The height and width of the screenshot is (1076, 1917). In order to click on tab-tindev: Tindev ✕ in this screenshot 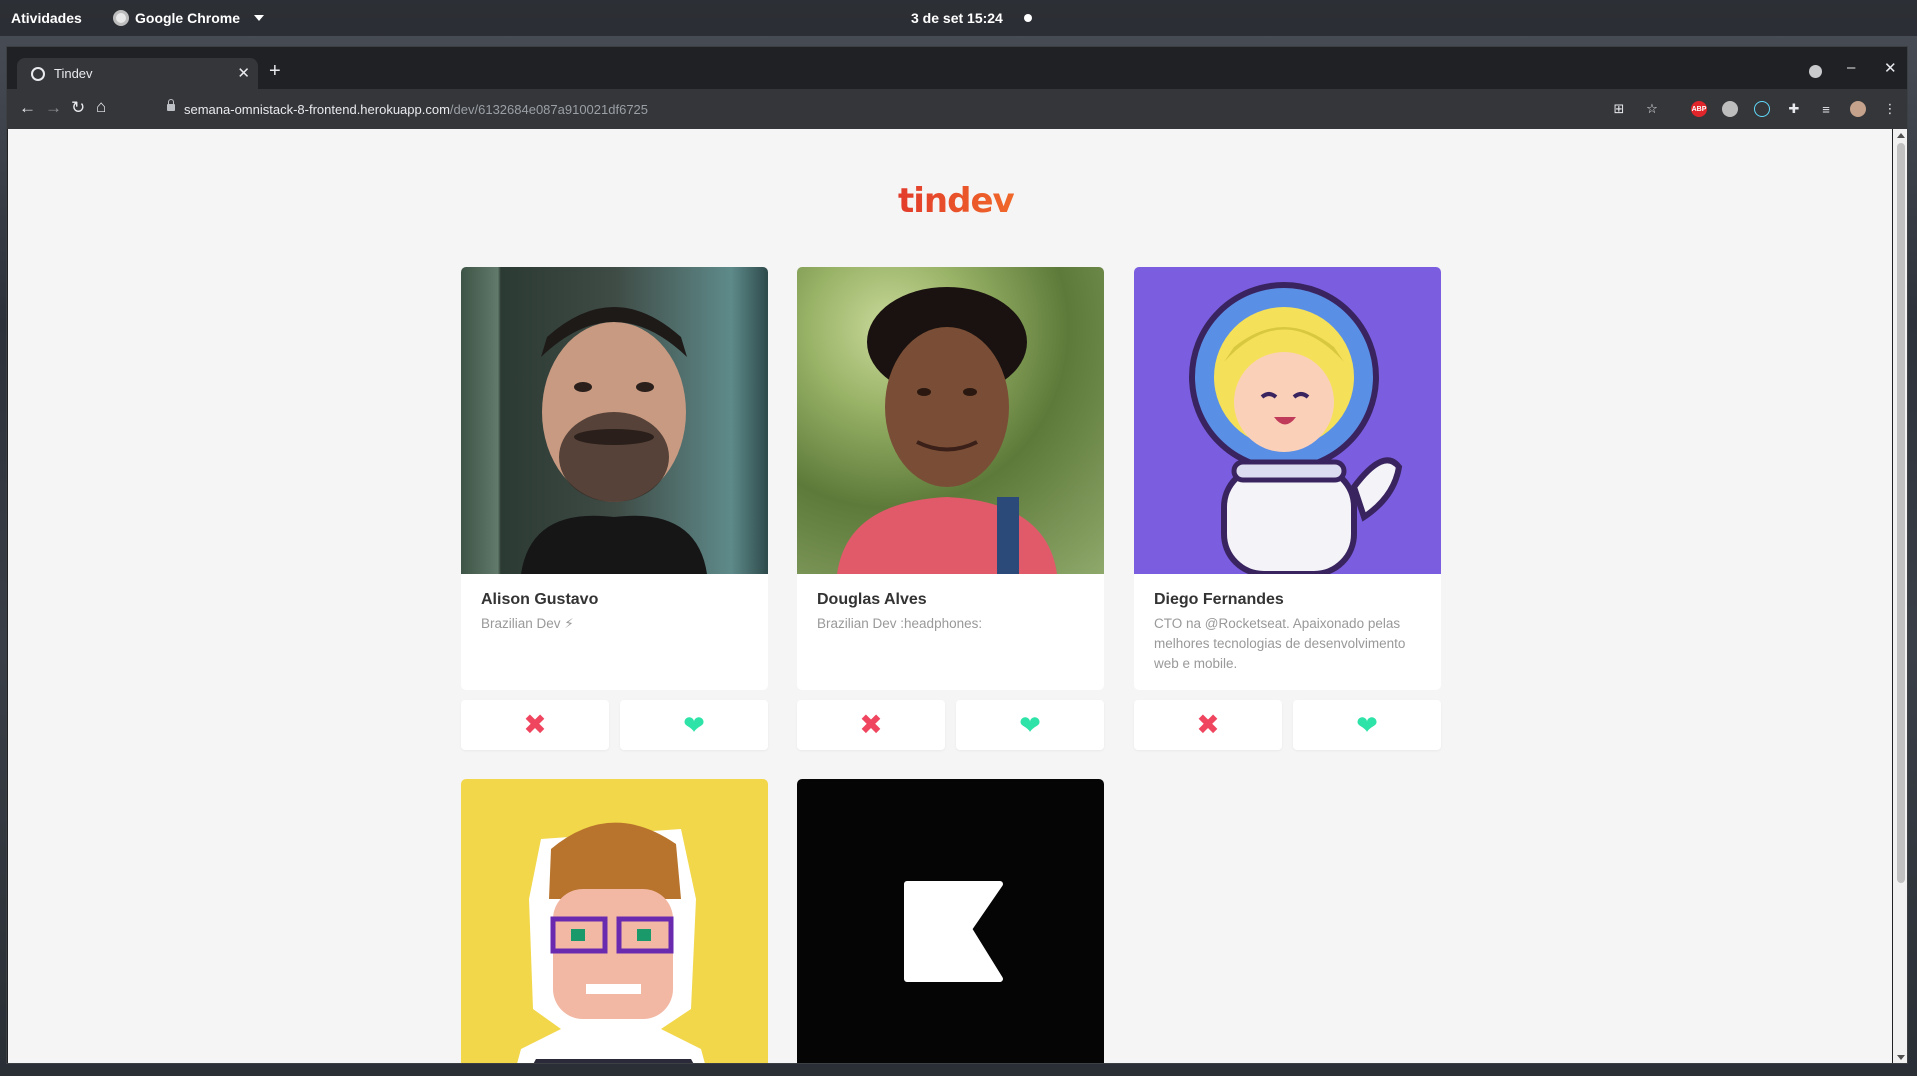, I will do `click(137, 73)`.